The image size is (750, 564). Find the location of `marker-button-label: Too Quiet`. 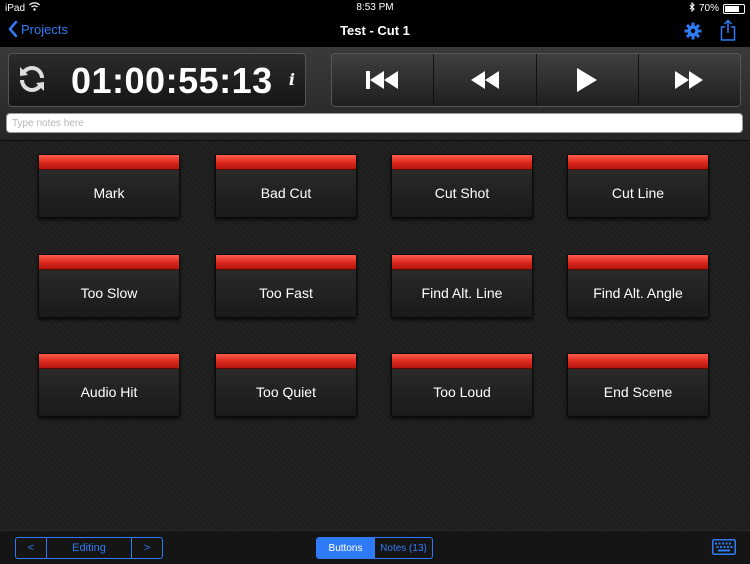

marker-button-label: Too Quiet is located at coordinates (286, 392).